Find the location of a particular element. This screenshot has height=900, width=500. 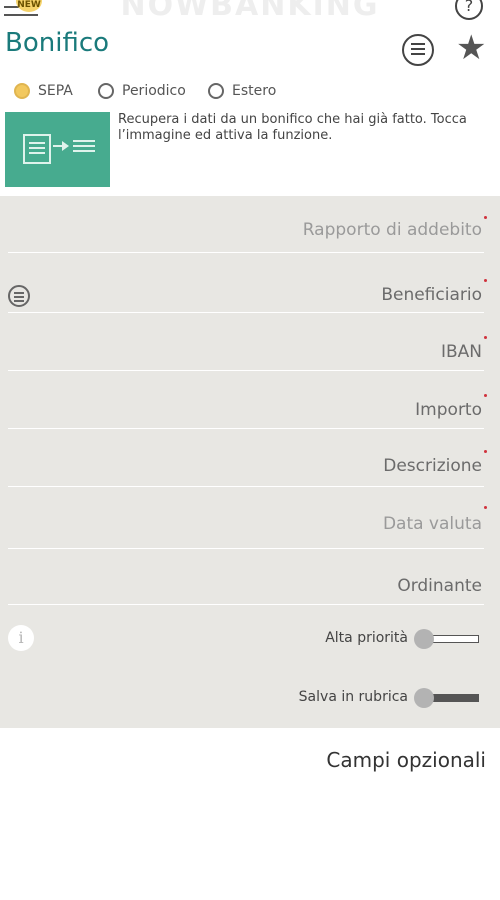

address-book-icon is located at coordinates (19, 296).